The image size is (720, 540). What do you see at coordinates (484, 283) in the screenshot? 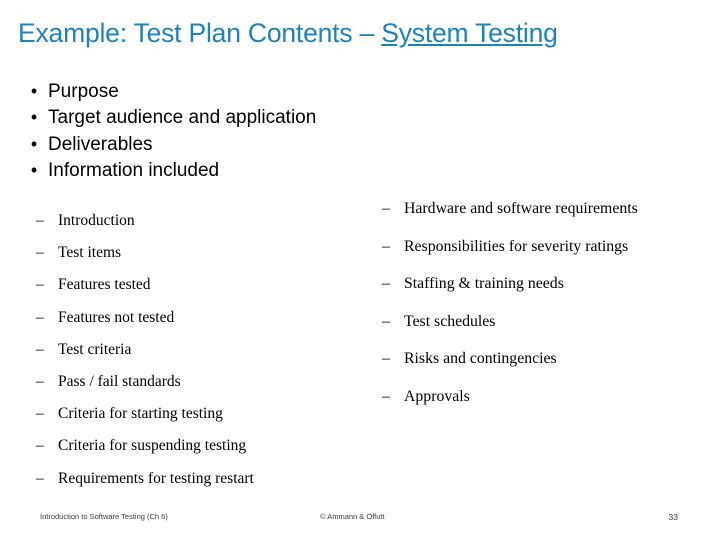
I see `list-item-label: Staffing & training needs` at bounding box center [484, 283].